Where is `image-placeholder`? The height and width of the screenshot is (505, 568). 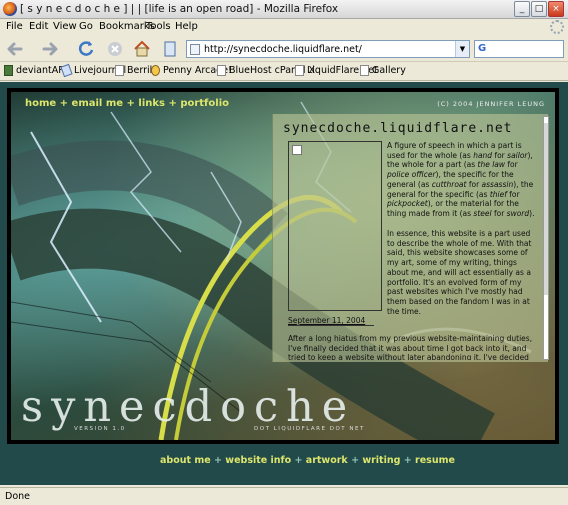 image-placeholder is located at coordinates (335, 226).